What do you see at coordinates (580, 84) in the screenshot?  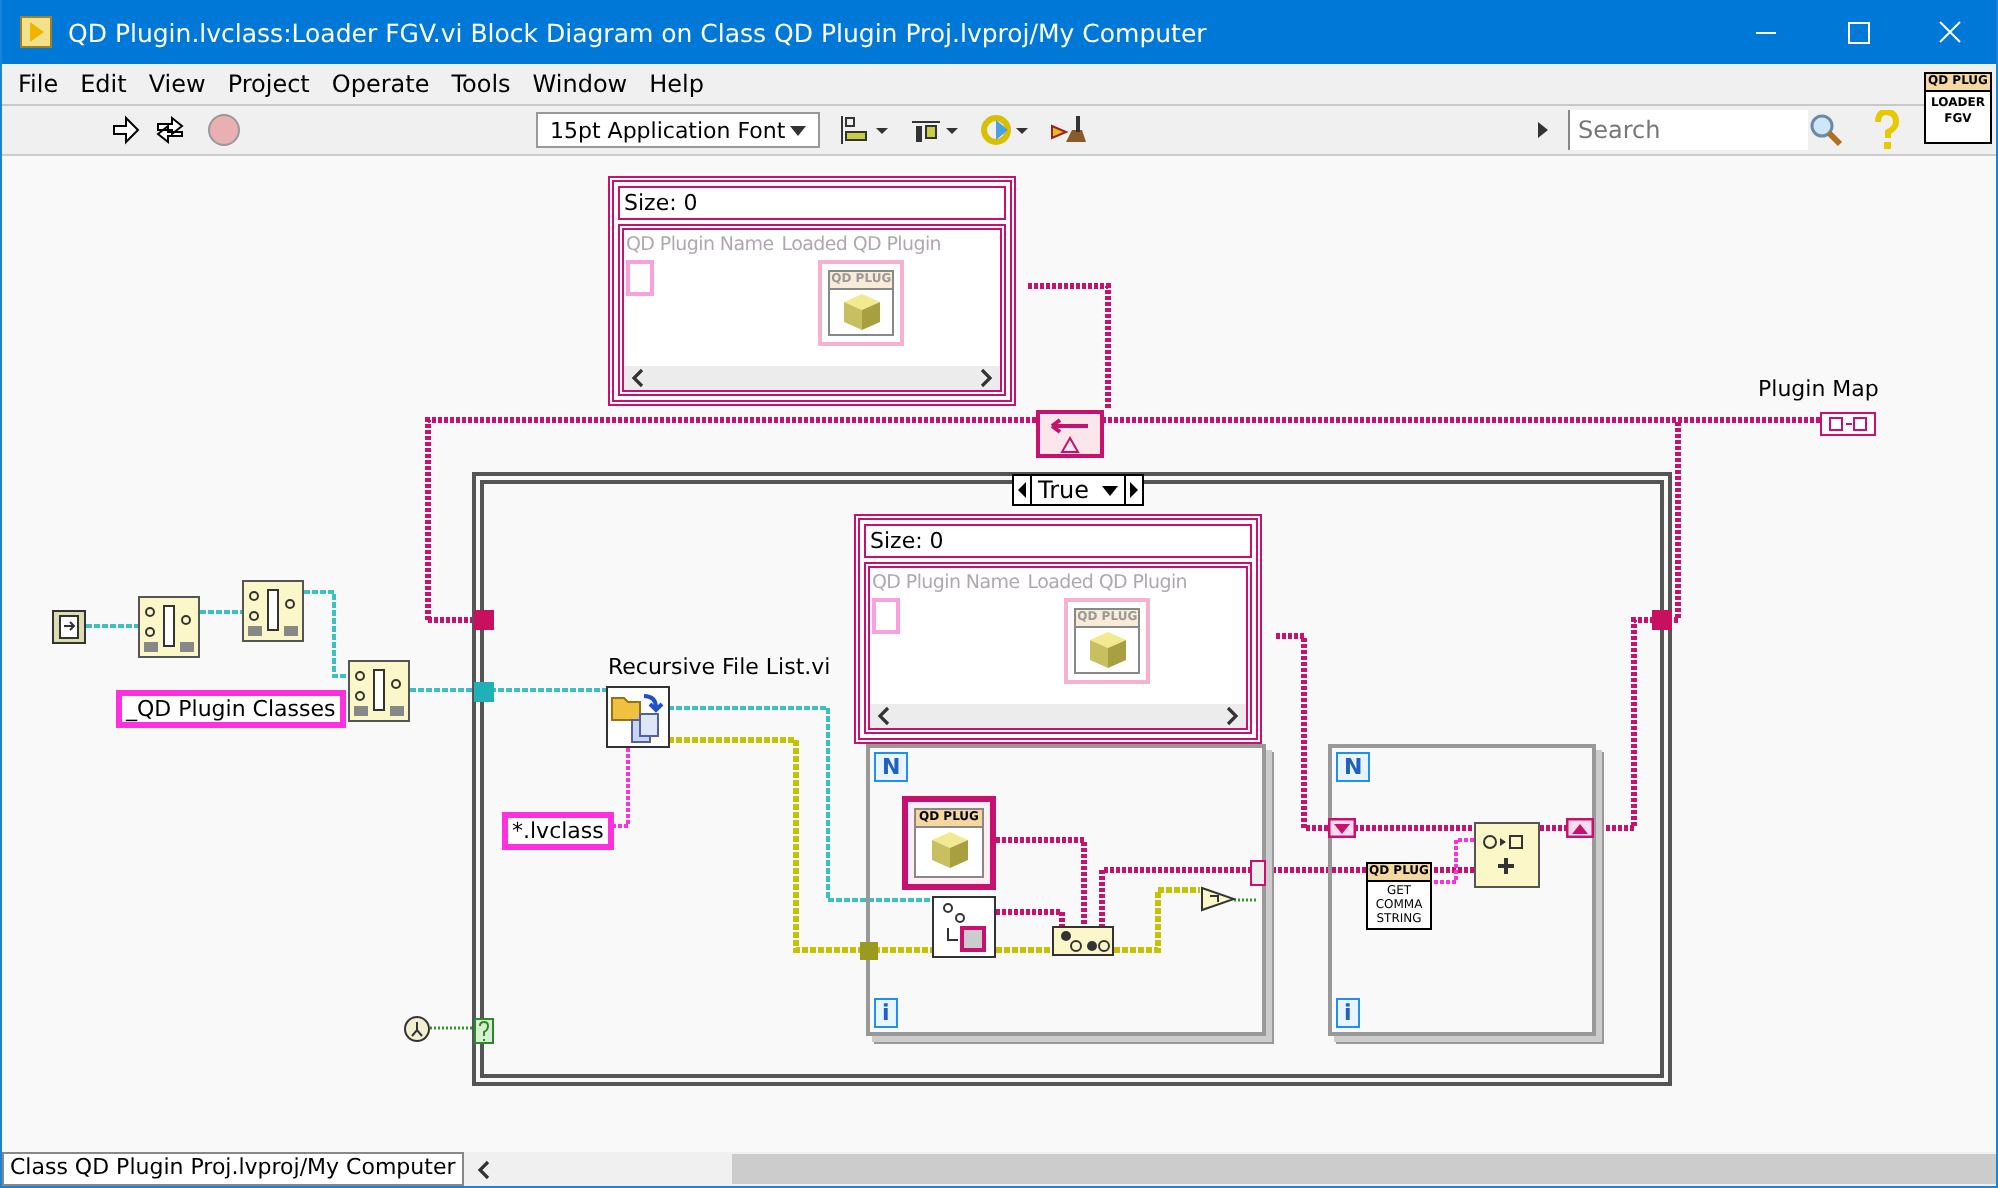 I see `menu-item: Window` at bounding box center [580, 84].